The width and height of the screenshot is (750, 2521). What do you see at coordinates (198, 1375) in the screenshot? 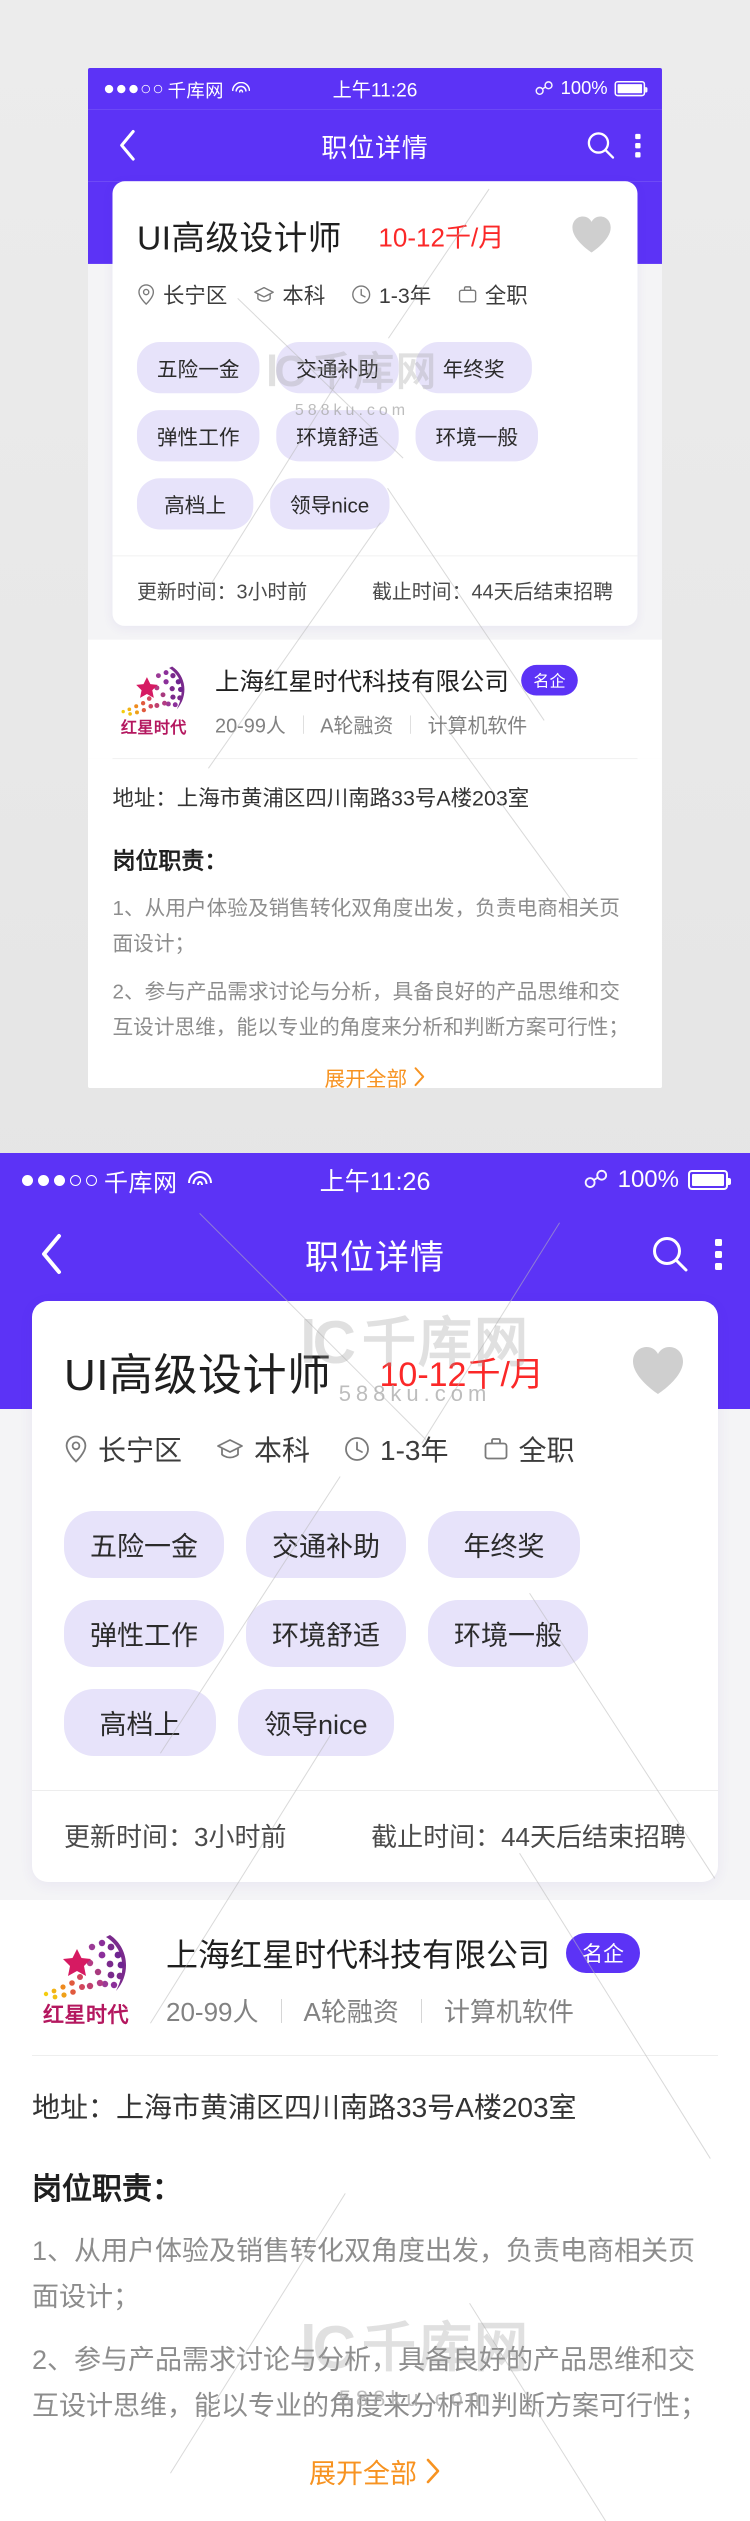
I see `job-title: UI高级设计师` at bounding box center [198, 1375].